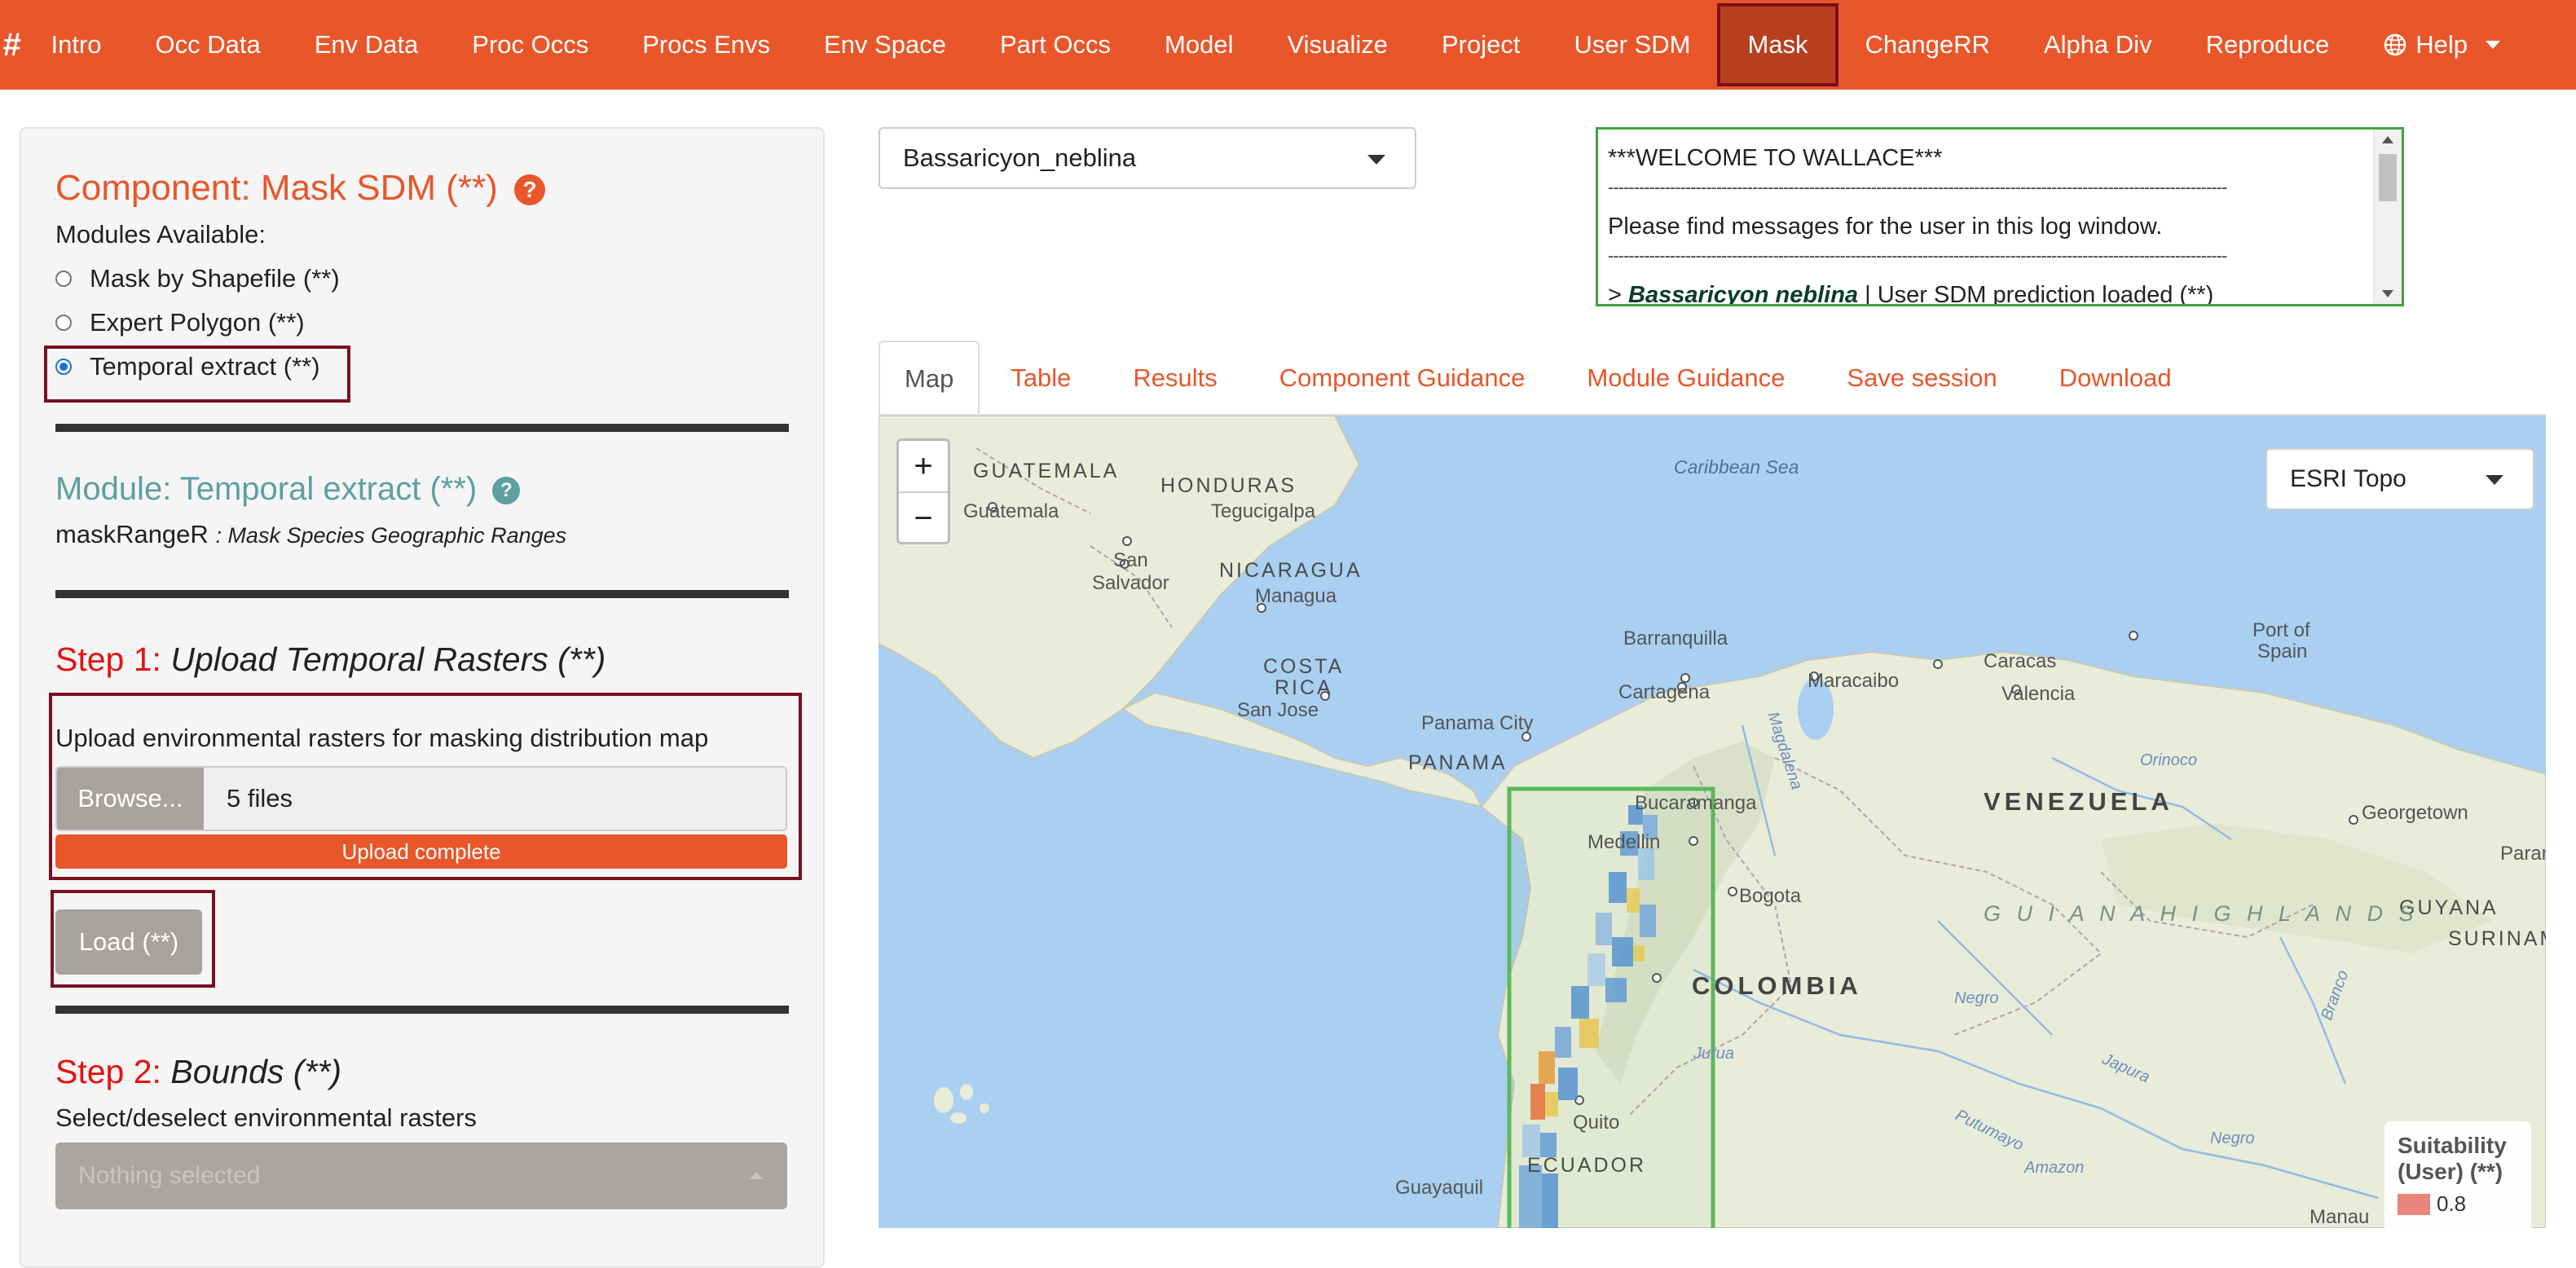 This screenshot has height=1268, width=2576. I want to click on nav-alpha-div: Alpha Div, so click(2098, 45).